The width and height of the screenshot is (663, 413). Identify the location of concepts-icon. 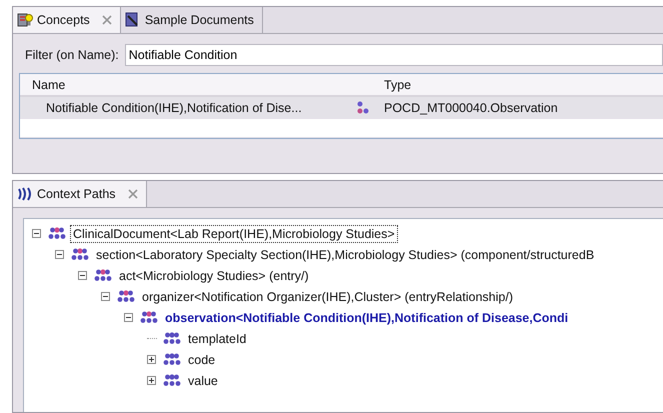
(25, 20).